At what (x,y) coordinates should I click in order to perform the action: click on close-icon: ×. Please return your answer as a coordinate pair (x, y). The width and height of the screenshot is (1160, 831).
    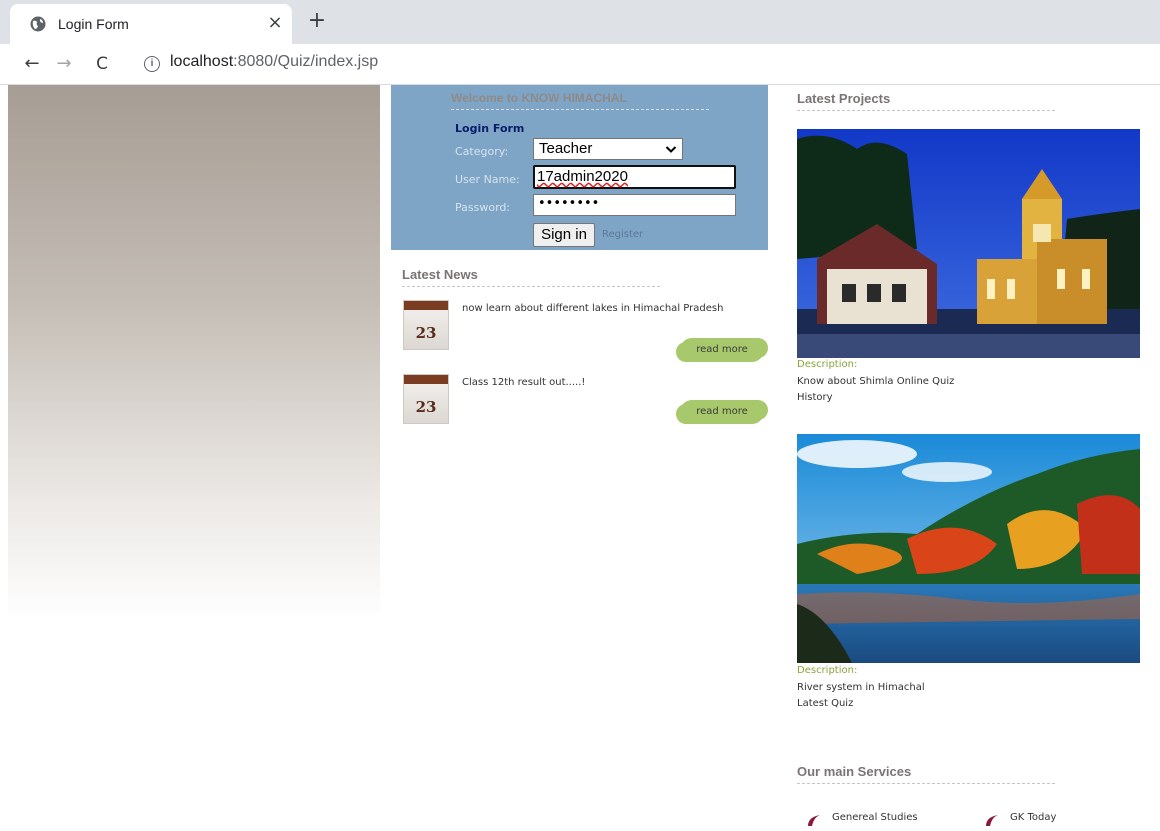
    Looking at the image, I should click on (275, 23).